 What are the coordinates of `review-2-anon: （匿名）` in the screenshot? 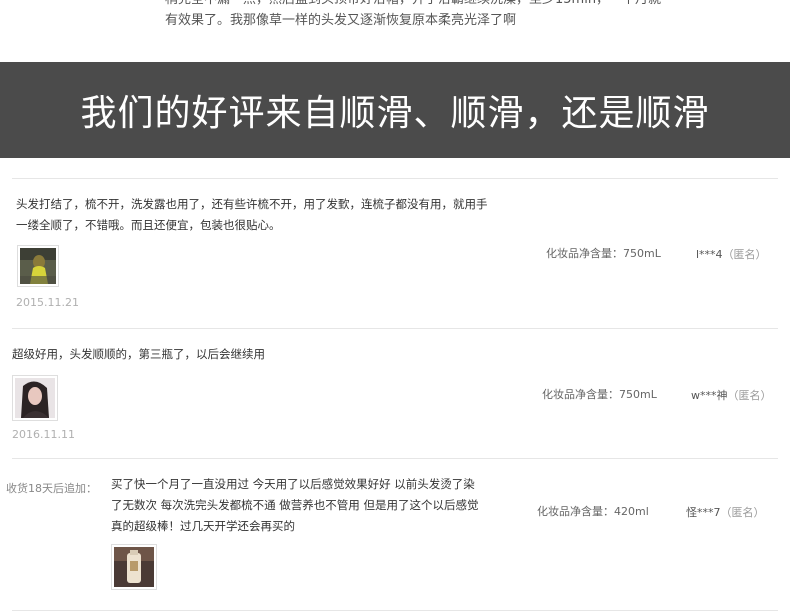 It's located at (749, 395).